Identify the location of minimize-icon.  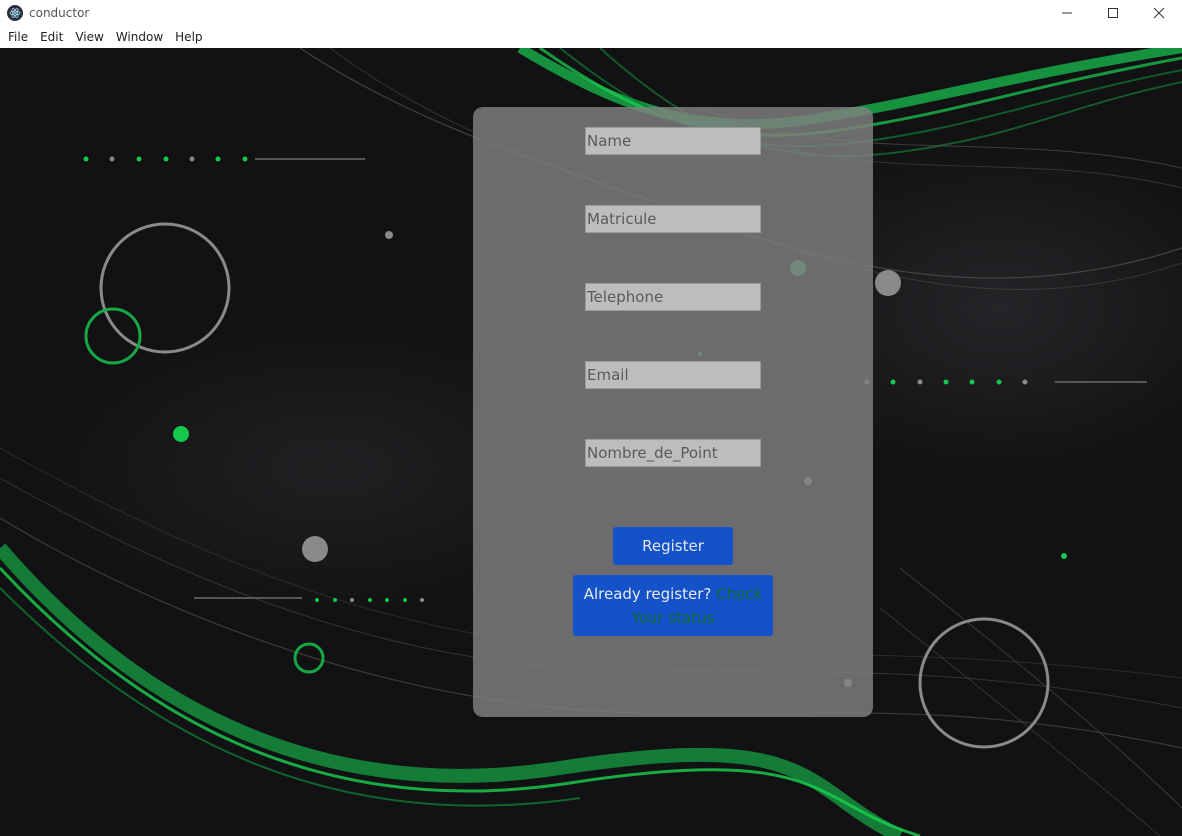
(1067, 13).